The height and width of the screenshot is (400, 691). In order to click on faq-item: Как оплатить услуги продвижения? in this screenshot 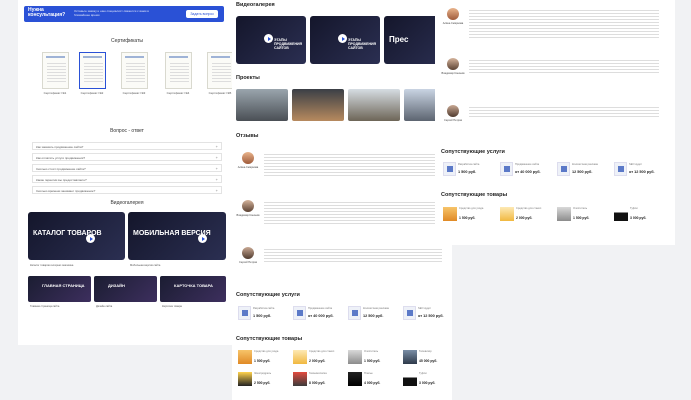, I will do `click(127, 157)`.